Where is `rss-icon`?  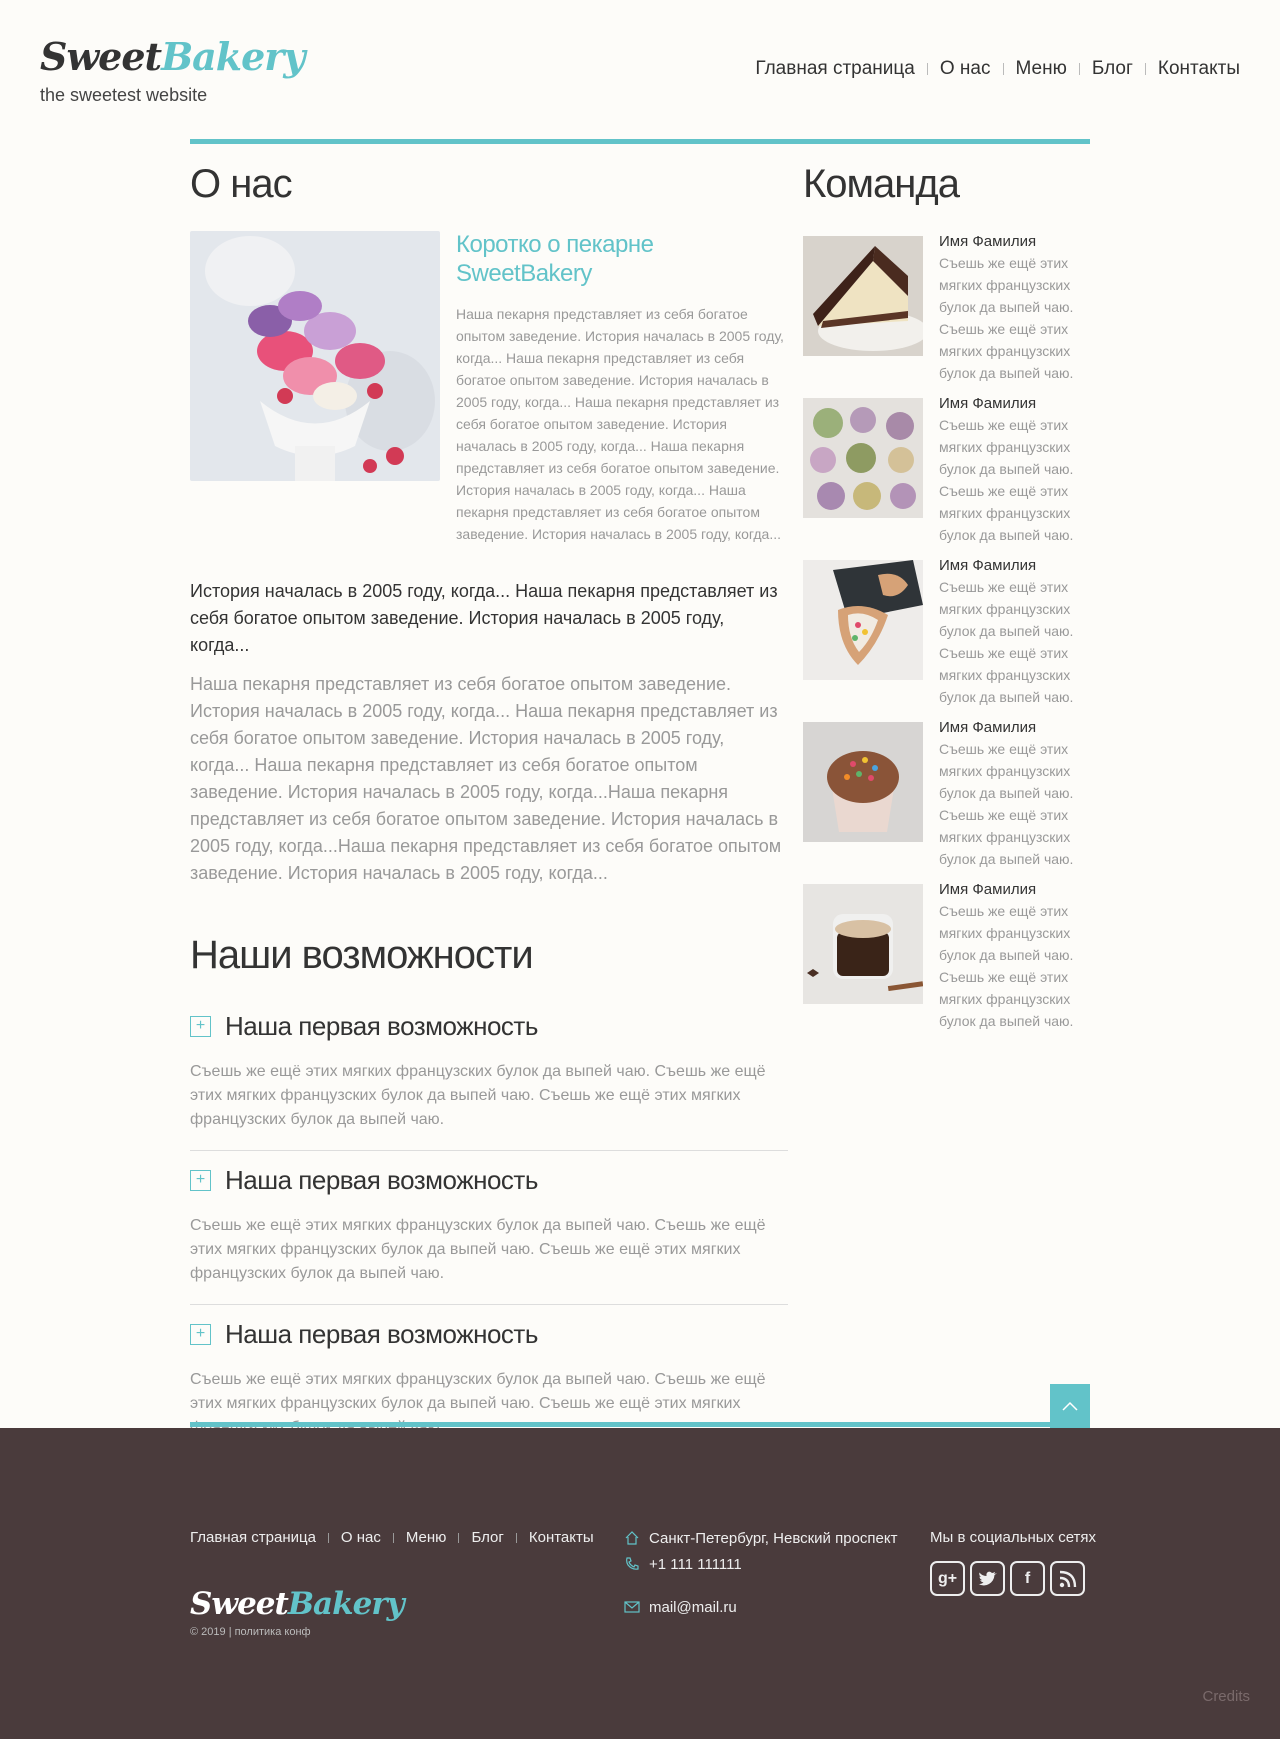
rss-icon is located at coordinates (1067, 1578).